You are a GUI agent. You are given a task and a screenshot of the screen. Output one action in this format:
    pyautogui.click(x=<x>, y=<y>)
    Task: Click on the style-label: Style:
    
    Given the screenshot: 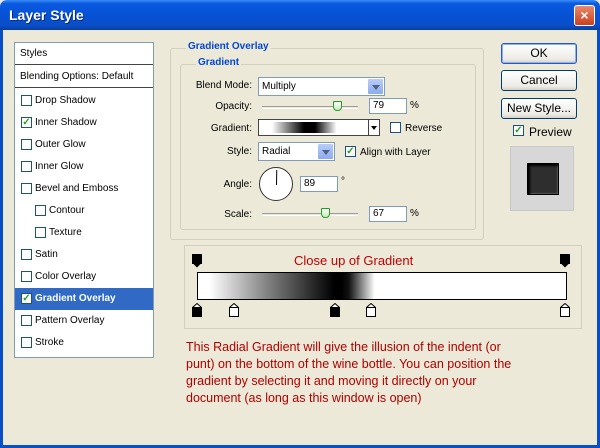 What is the action you would take?
    pyautogui.click(x=239, y=151)
    